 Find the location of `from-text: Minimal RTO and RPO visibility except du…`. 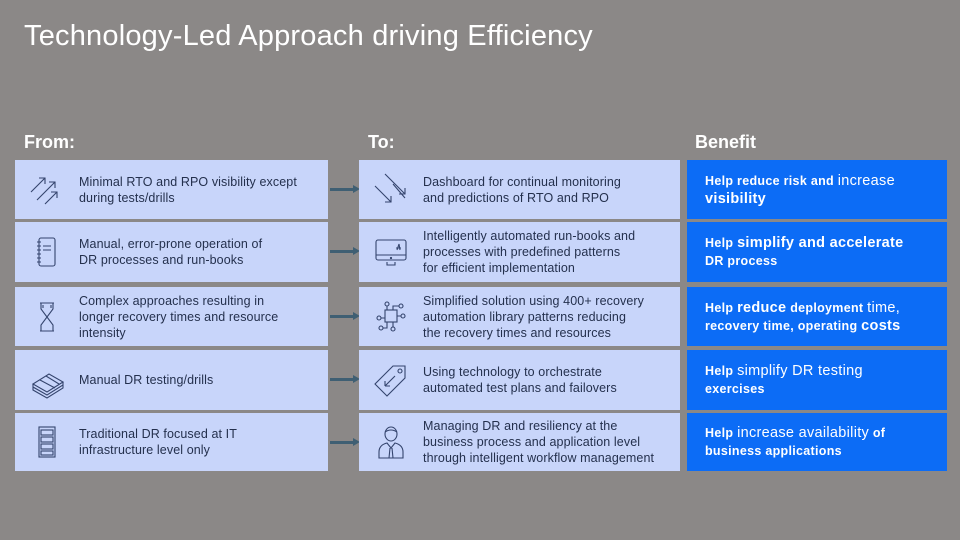

from-text: Minimal RTO and RPO visibility except du… is located at coordinates (188, 189).